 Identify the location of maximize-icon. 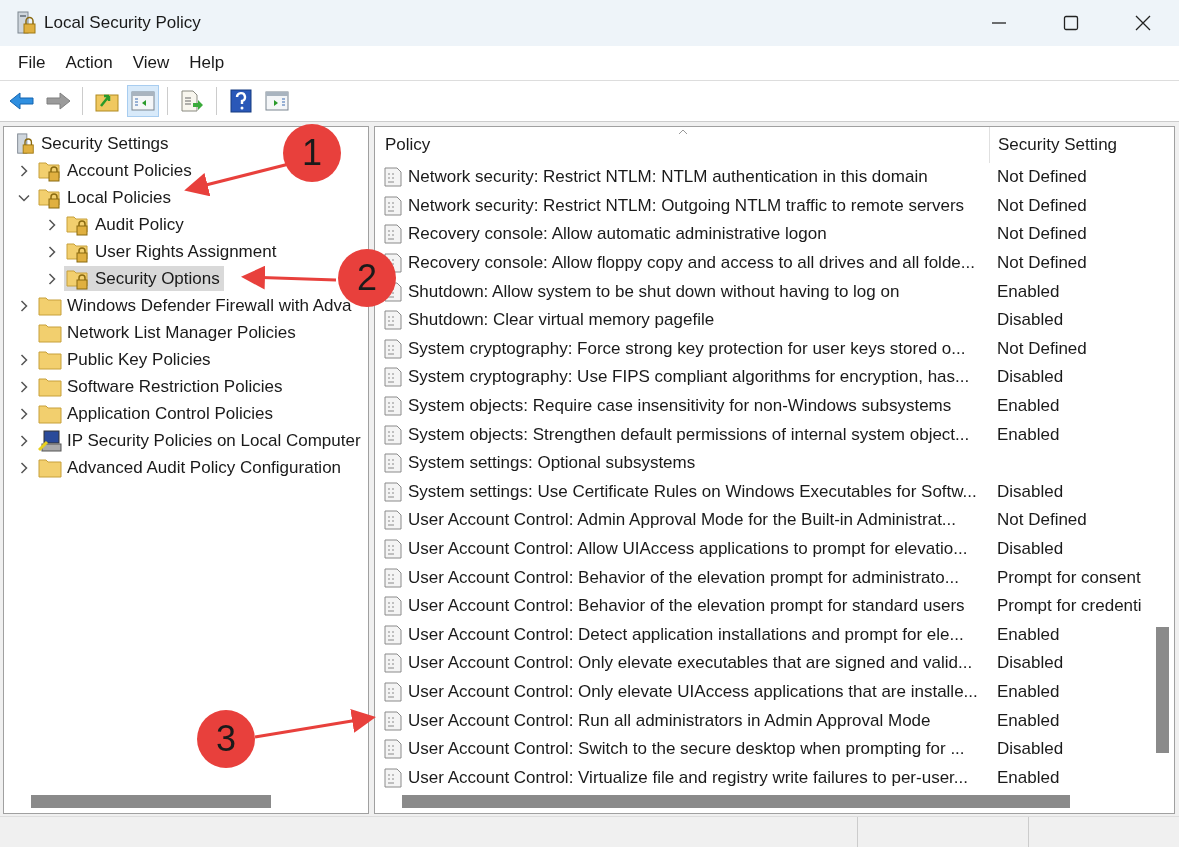
(1071, 23).